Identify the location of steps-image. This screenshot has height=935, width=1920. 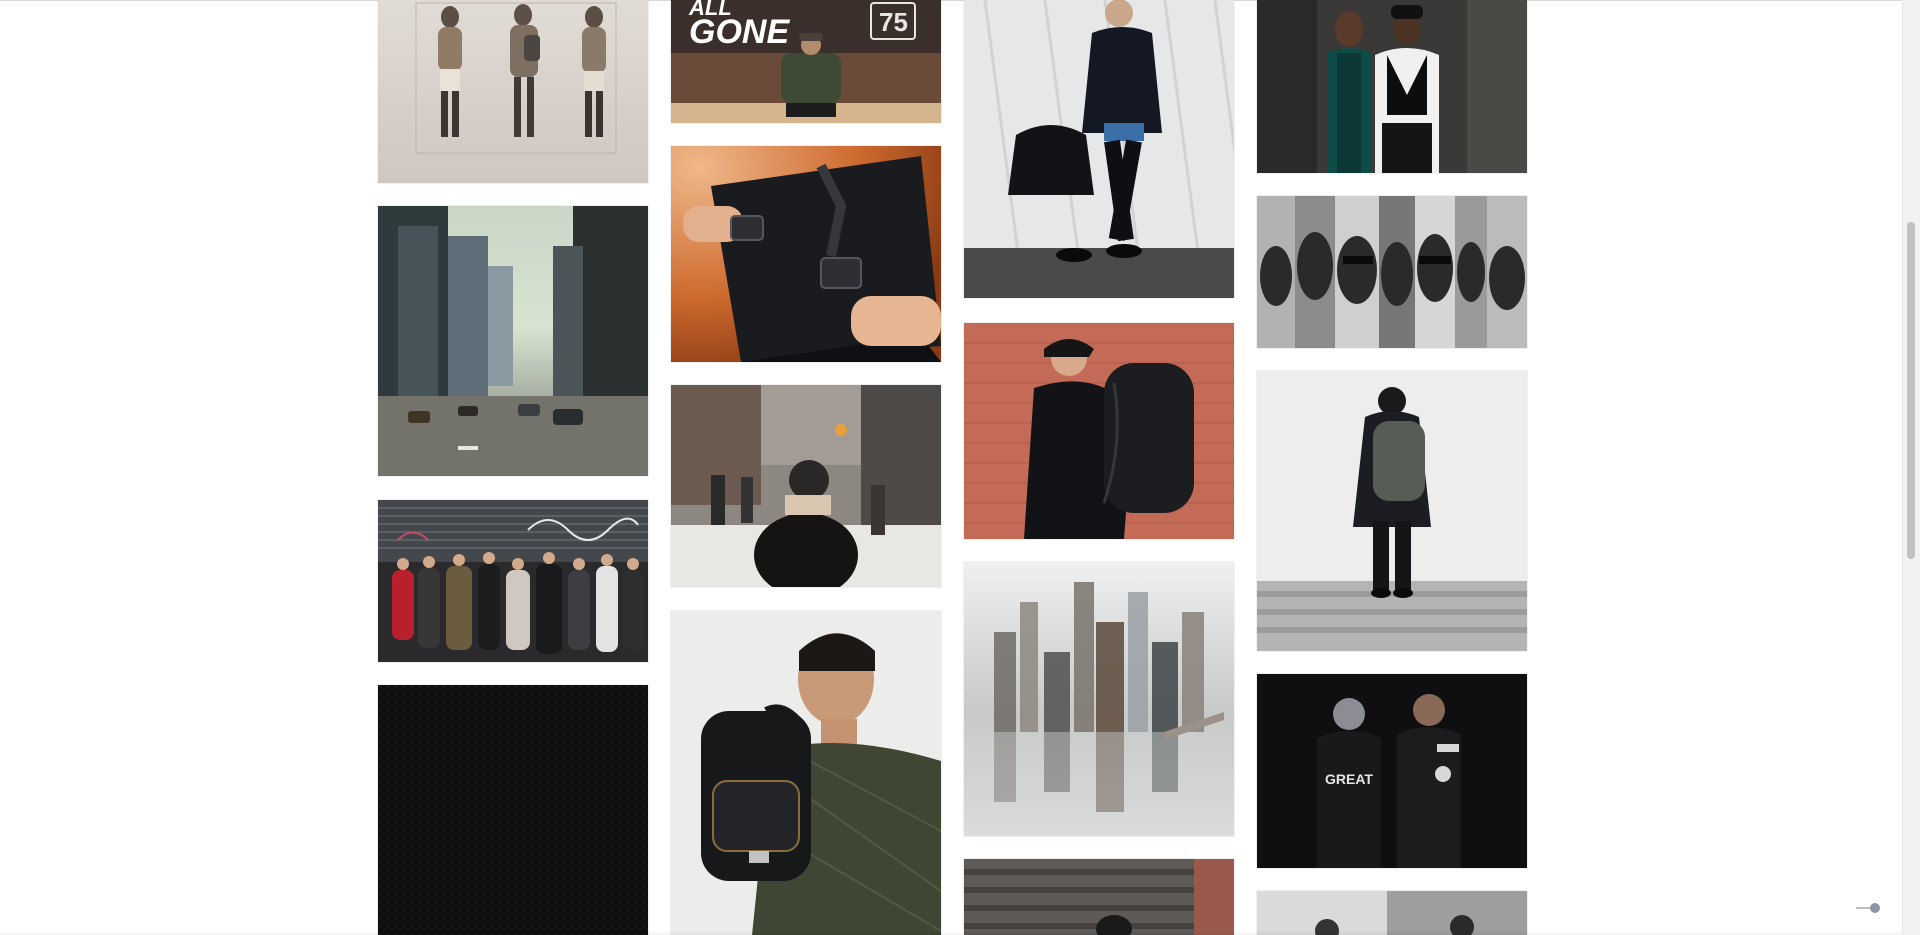
(1099, 897).